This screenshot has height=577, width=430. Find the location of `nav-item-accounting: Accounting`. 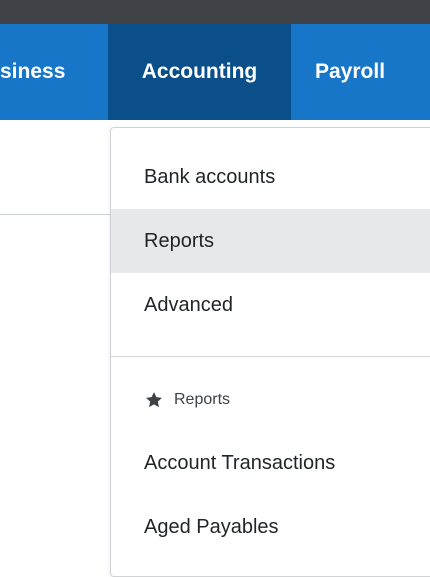

nav-item-accounting: Accounting is located at coordinates (199, 72).